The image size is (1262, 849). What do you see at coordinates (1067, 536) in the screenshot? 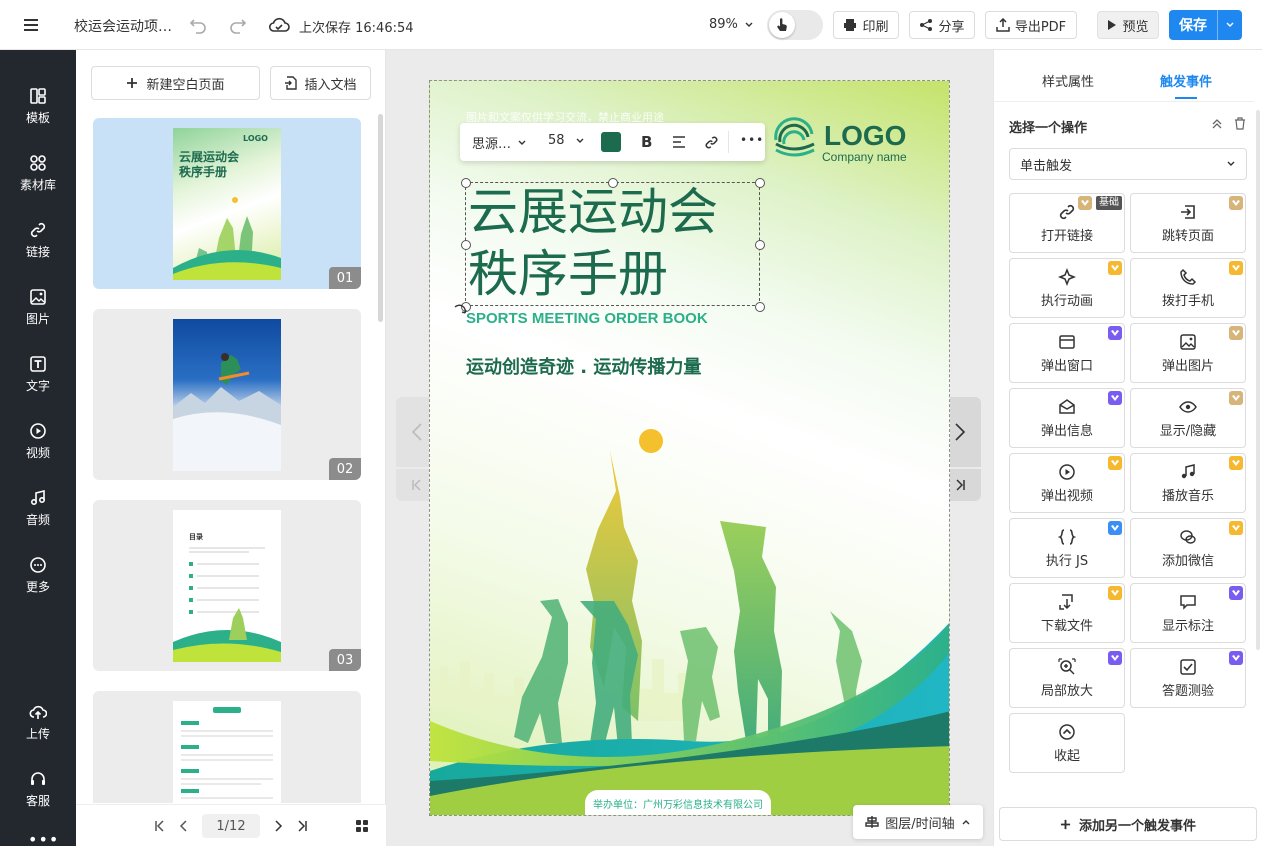
I see `braces-icon` at bounding box center [1067, 536].